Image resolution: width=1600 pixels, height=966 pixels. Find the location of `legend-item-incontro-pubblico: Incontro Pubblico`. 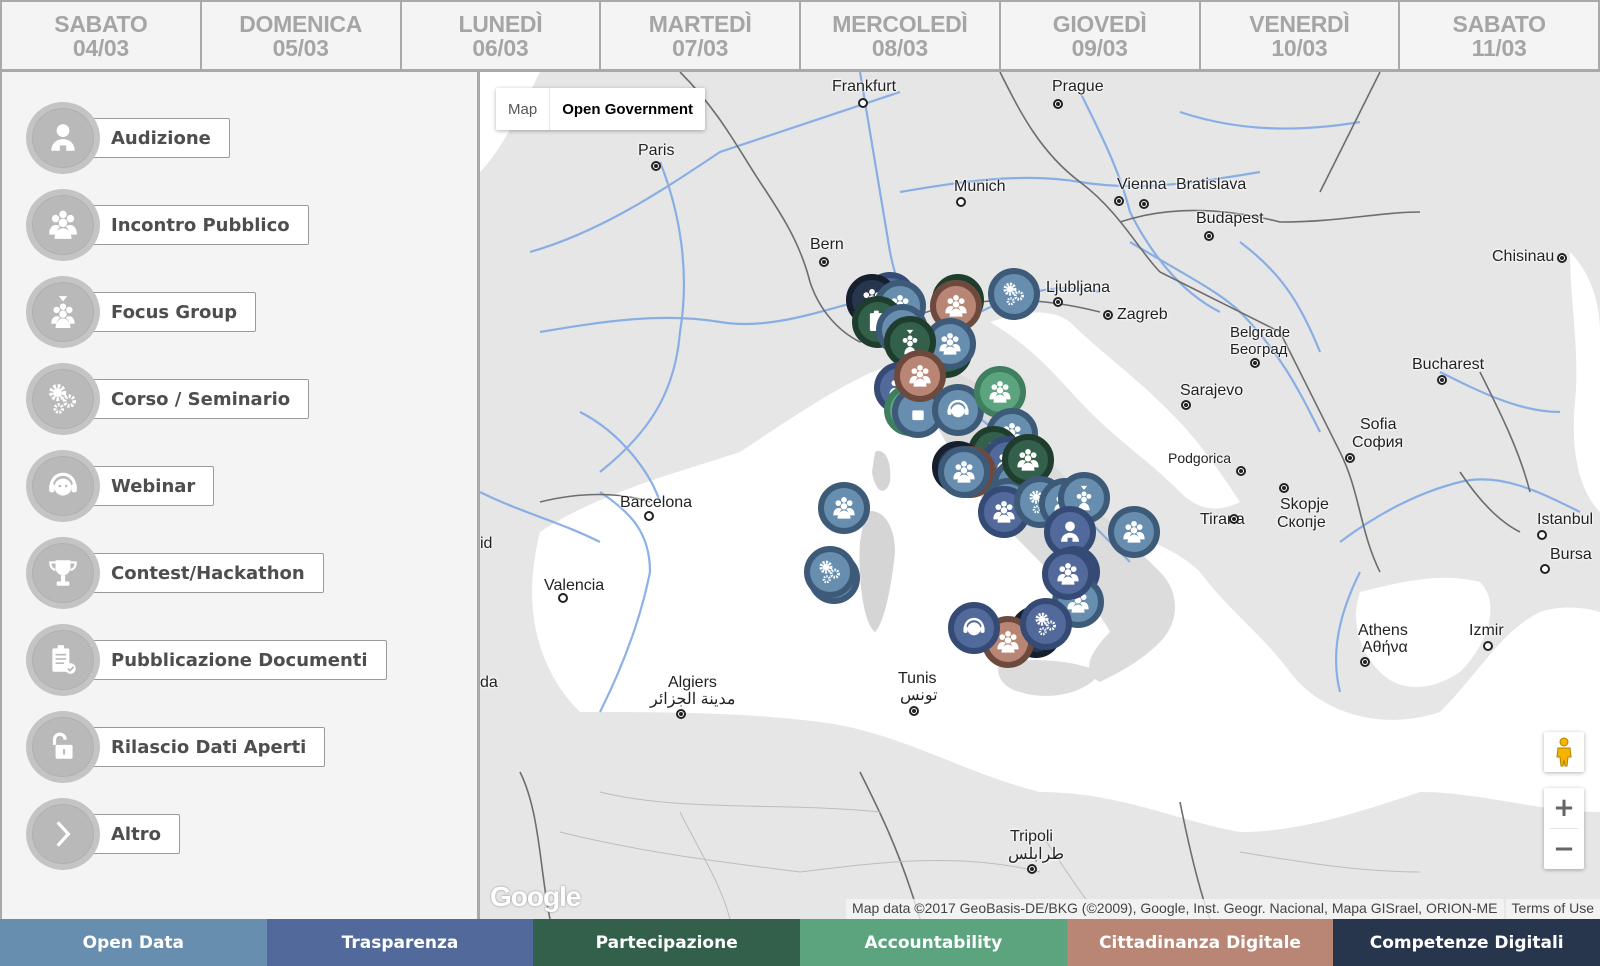

legend-item-incontro-pubblico: Incontro Pubblico is located at coordinates (167, 225).